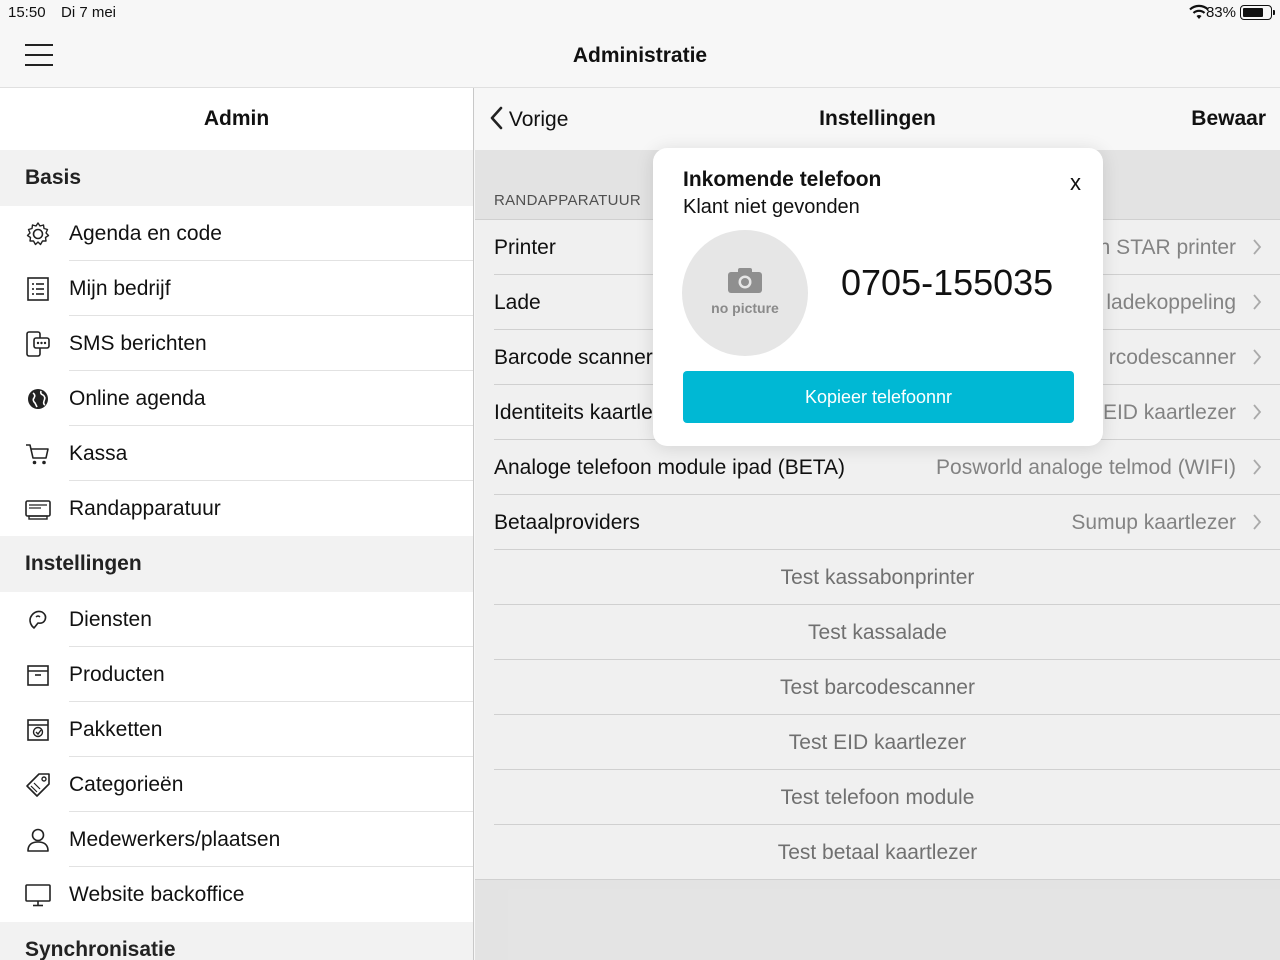 The width and height of the screenshot is (1280, 960). I want to click on popup-subtitle: Klant niet gevonden, so click(771, 207).